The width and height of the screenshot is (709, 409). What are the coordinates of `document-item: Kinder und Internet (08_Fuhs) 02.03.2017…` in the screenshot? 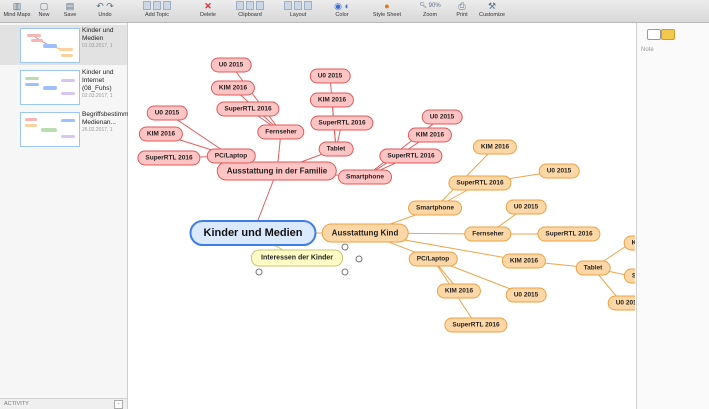 It's located at (63, 87).